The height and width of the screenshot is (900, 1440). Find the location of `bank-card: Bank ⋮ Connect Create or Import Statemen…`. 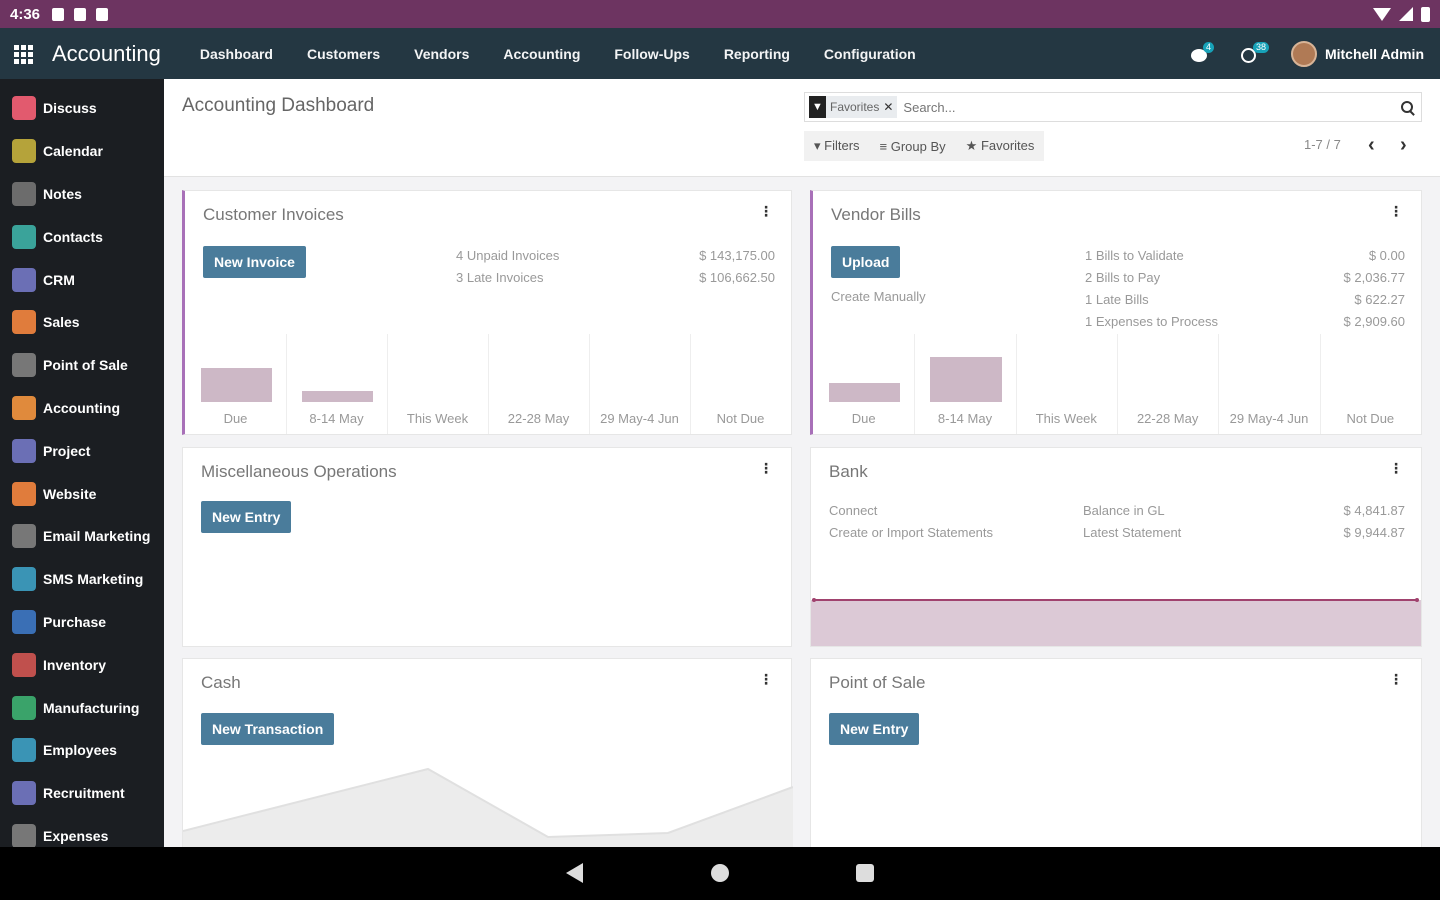

bank-card: Bank ⋮ Connect Create or Import Statemen… is located at coordinates (1116, 547).